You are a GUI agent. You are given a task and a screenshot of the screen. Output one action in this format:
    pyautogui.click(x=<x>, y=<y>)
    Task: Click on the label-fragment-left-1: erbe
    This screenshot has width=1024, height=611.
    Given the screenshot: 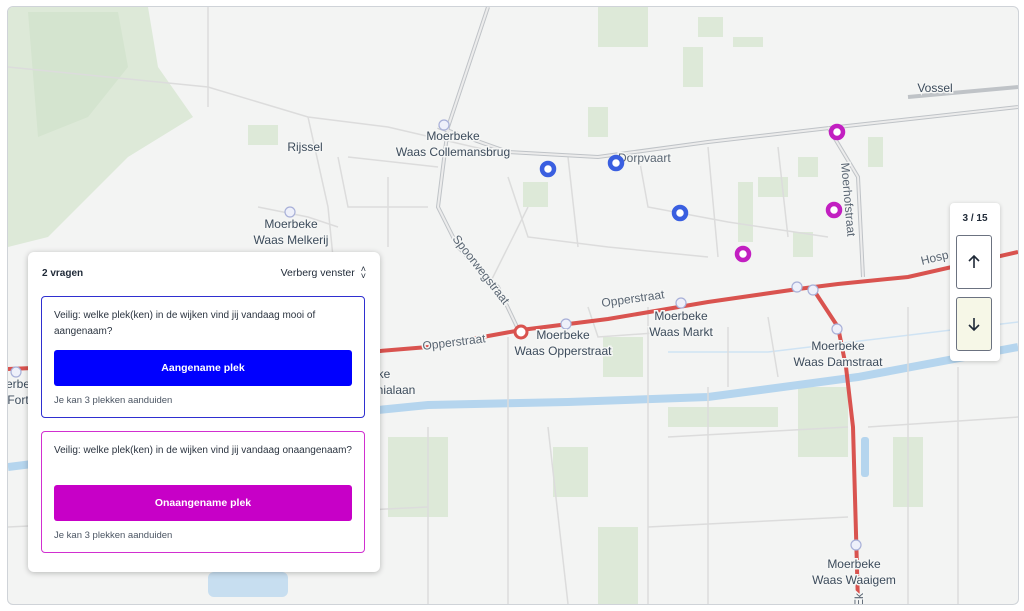 What is the action you would take?
    pyautogui.click(x=19, y=384)
    